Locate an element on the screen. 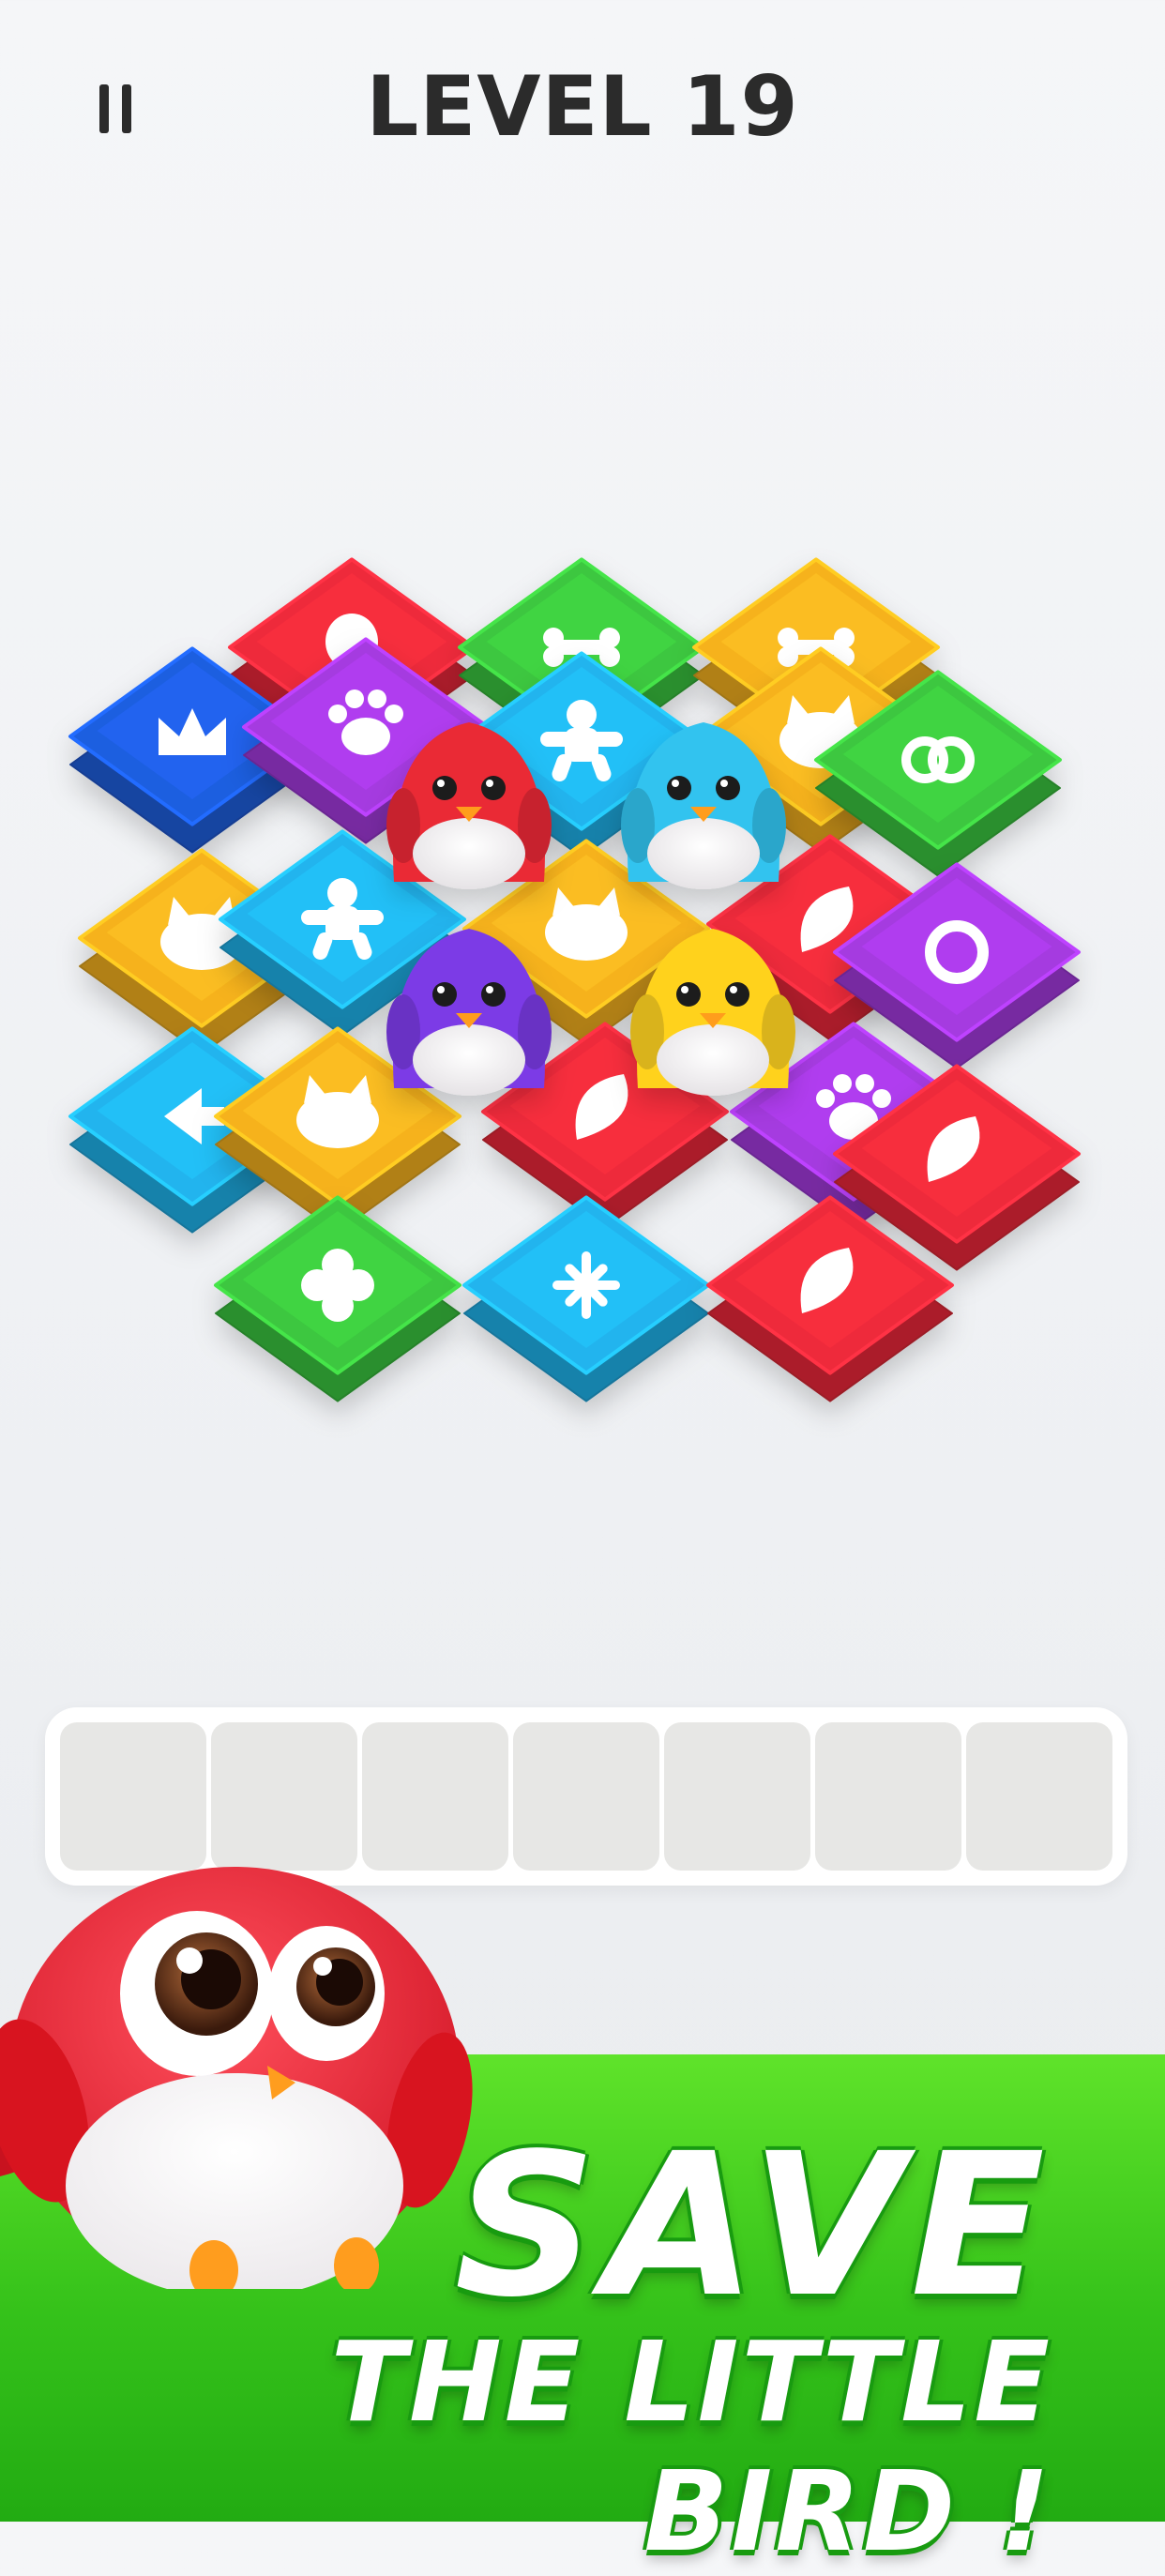  promo-subheadline: THE LITTLE BIRD ! is located at coordinates (691, 2446).